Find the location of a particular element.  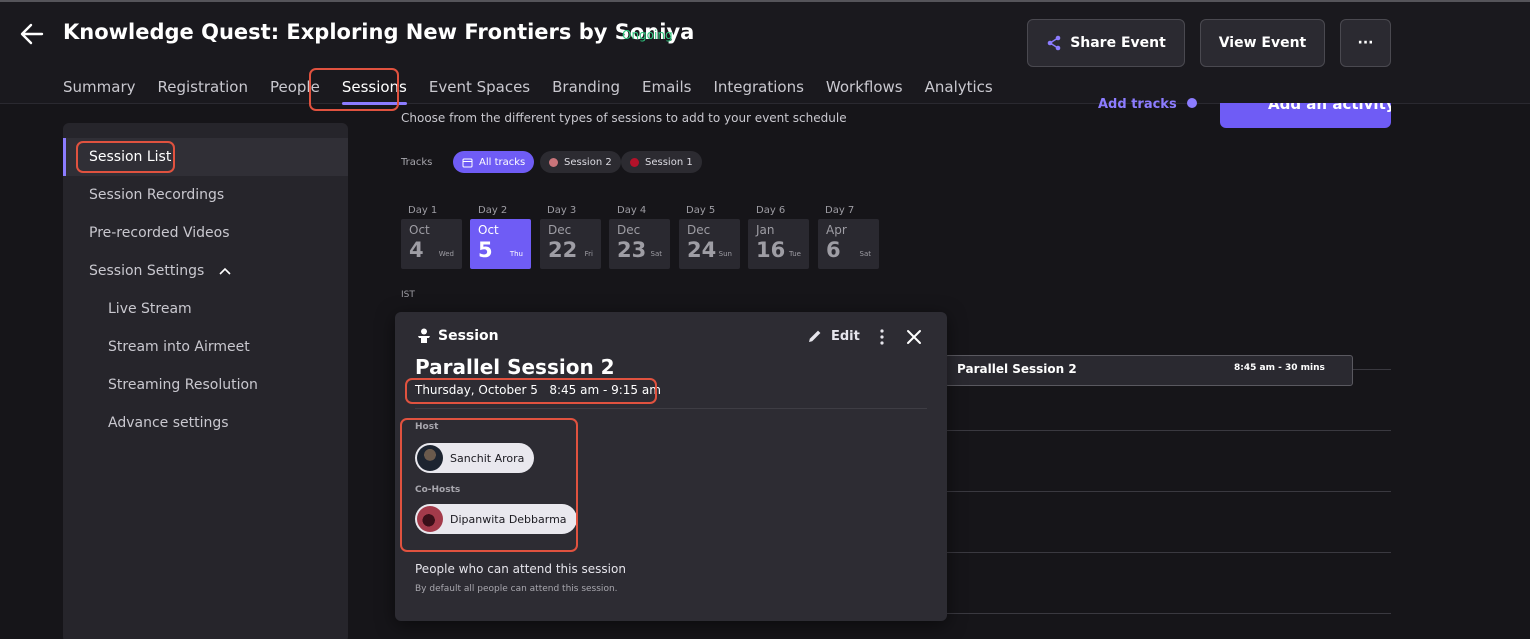

cohost-label: Co-Hosts is located at coordinates (438, 490).